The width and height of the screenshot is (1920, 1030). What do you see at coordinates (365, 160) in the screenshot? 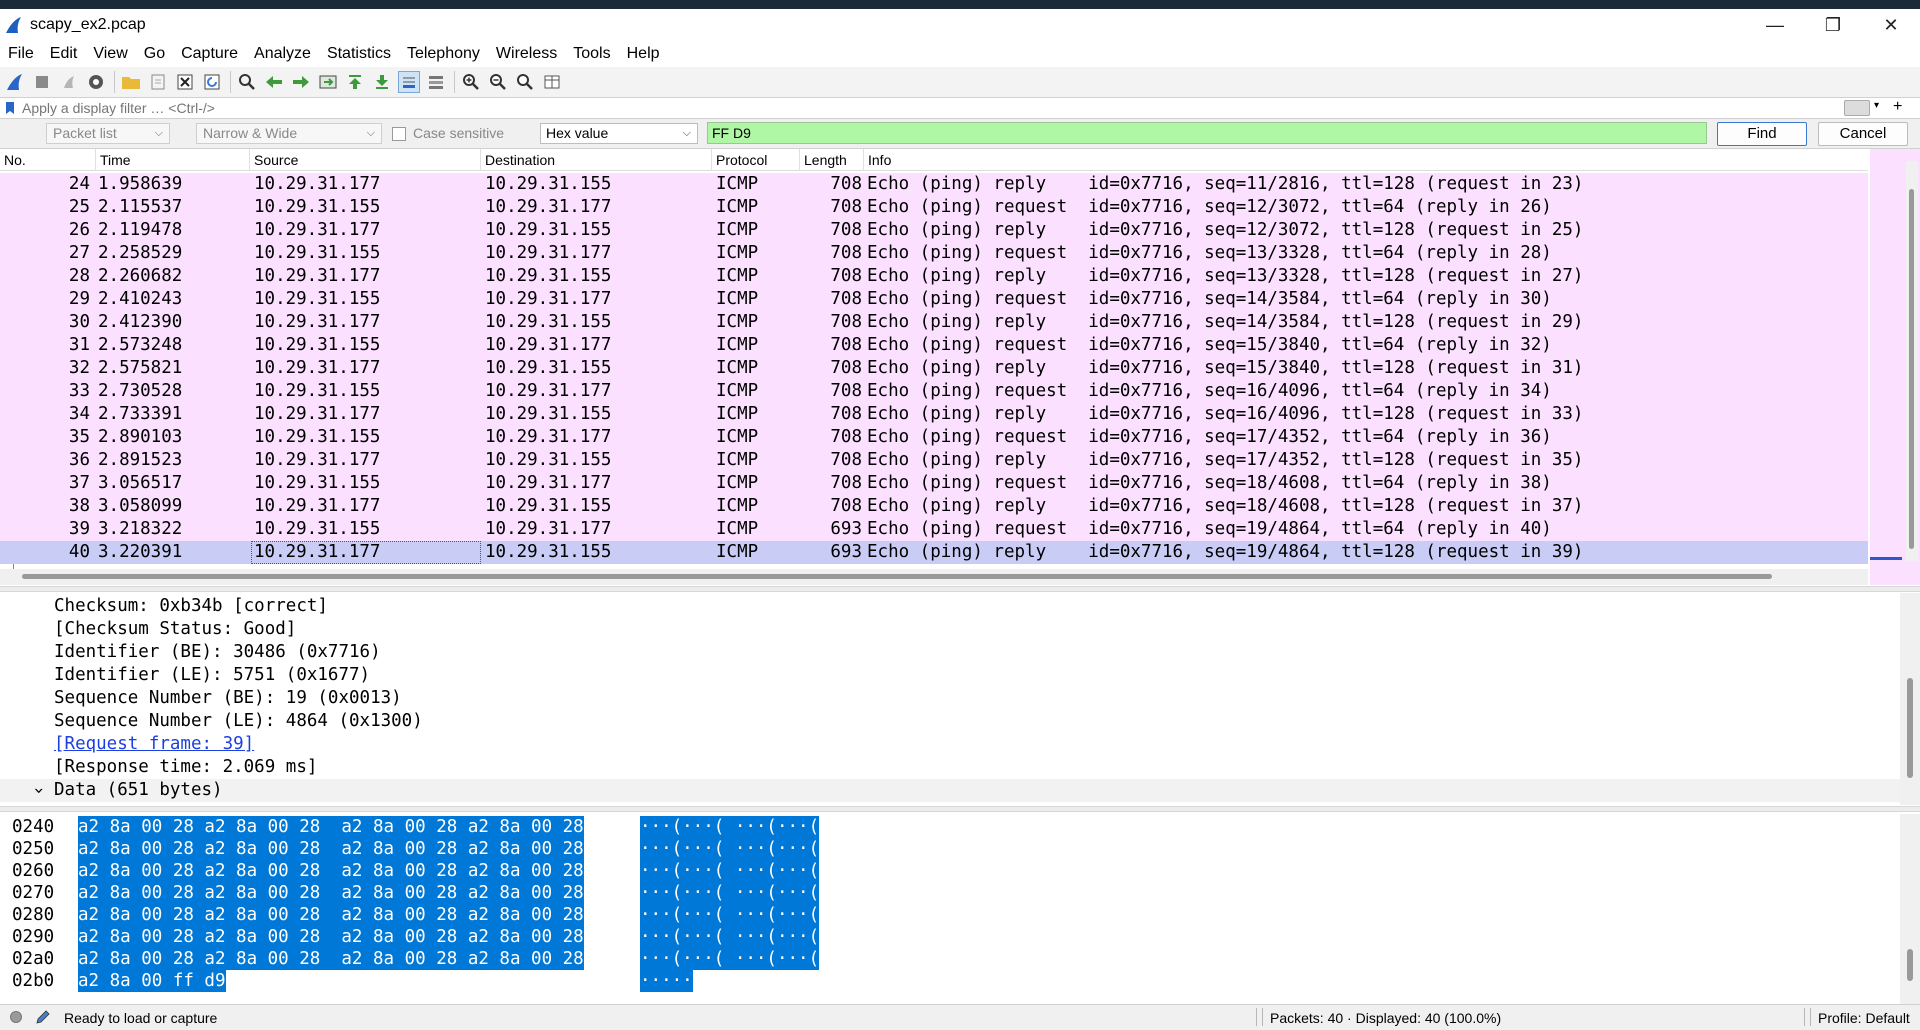
I see `column-header-source: Source` at bounding box center [365, 160].